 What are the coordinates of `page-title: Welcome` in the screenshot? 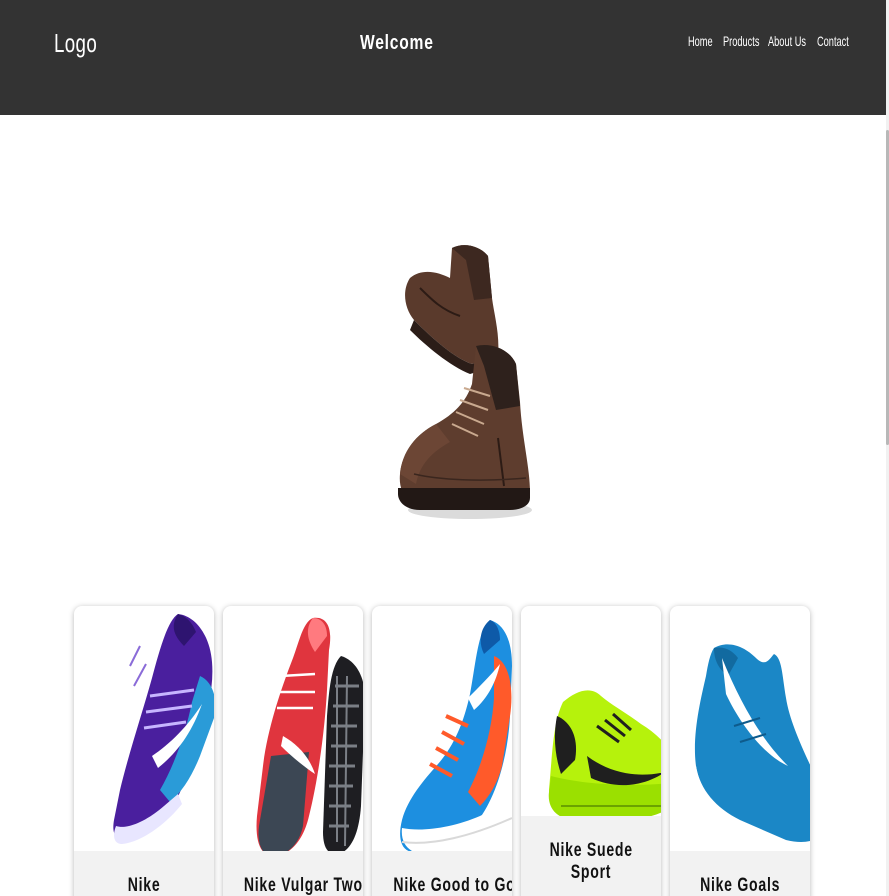 It's located at (397, 43).